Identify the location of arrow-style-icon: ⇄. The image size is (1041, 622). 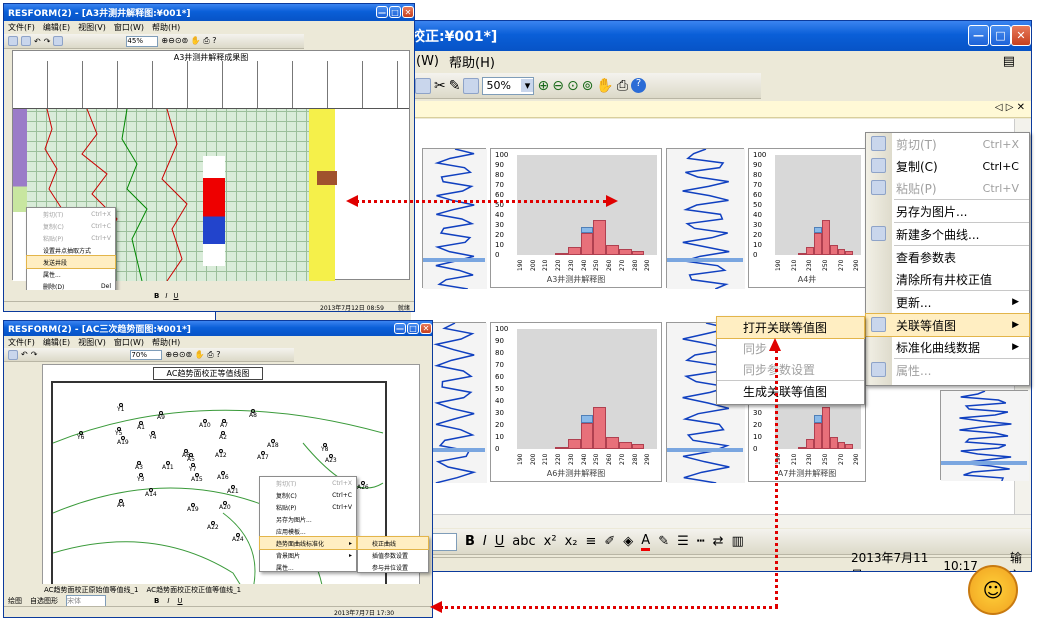
(718, 541).